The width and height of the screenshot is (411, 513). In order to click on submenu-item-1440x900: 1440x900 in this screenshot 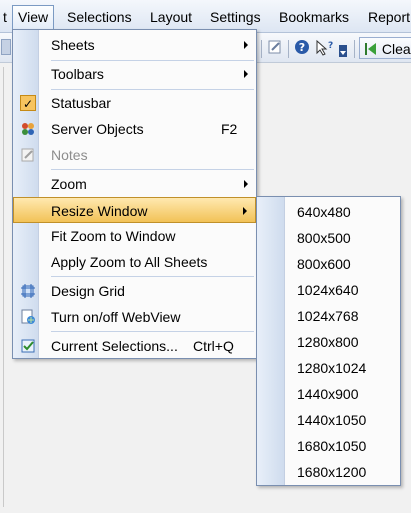, I will do `click(328, 394)`.